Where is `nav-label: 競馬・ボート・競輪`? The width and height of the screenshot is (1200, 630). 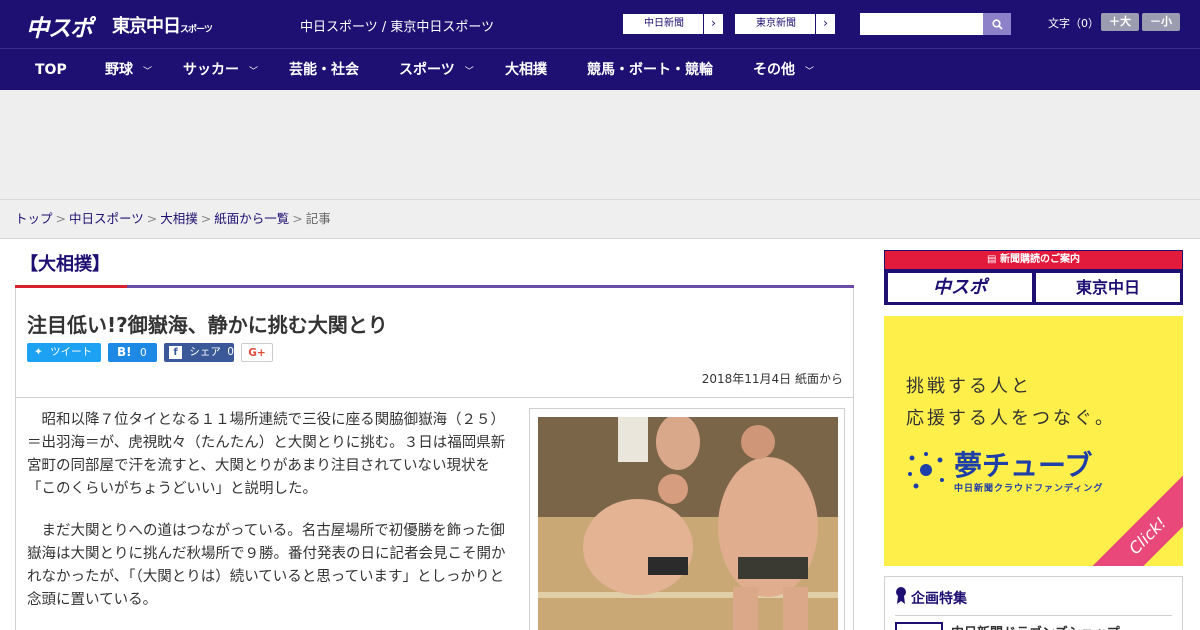
nav-label: 競馬・ボート・競輪 is located at coordinates (650, 70).